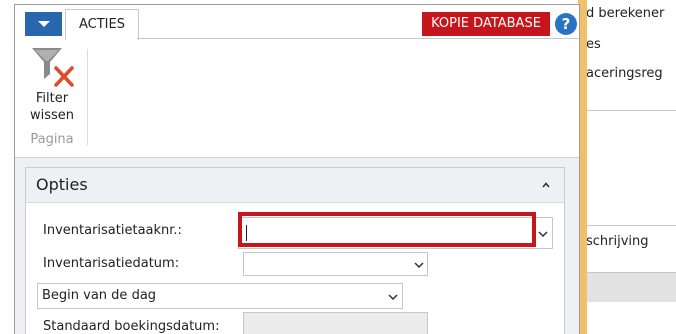  I want to click on clear-filter-label: wissen, so click(52, 115).